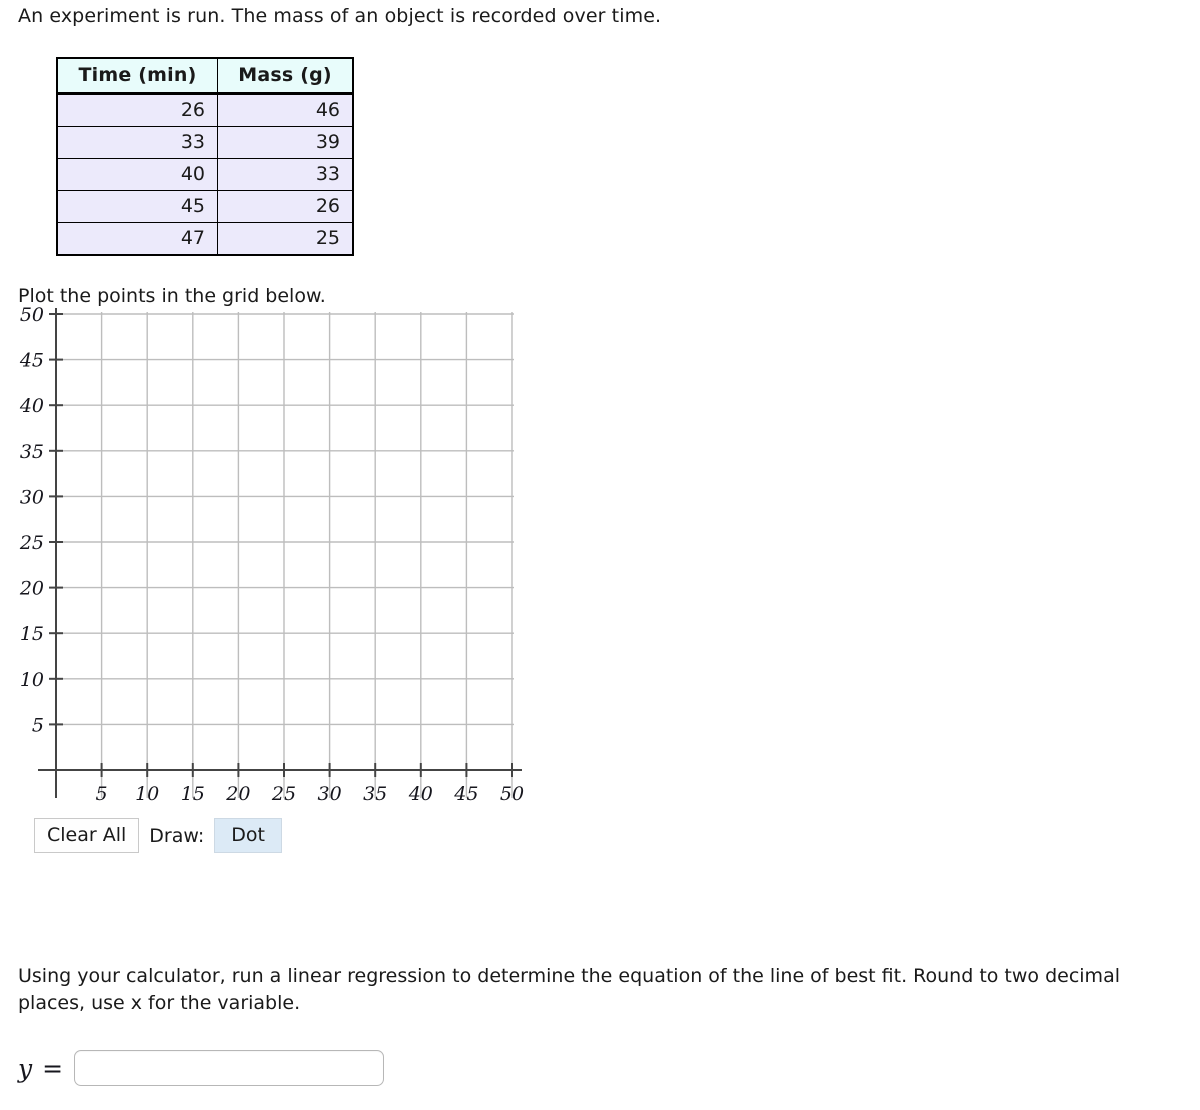 This screenshot has height=1110, width=1200. What do you see at coordinates (38, 725) in the screenshot?
I see `y-axis-tick-label: 5` at bounding box center [38, 725].